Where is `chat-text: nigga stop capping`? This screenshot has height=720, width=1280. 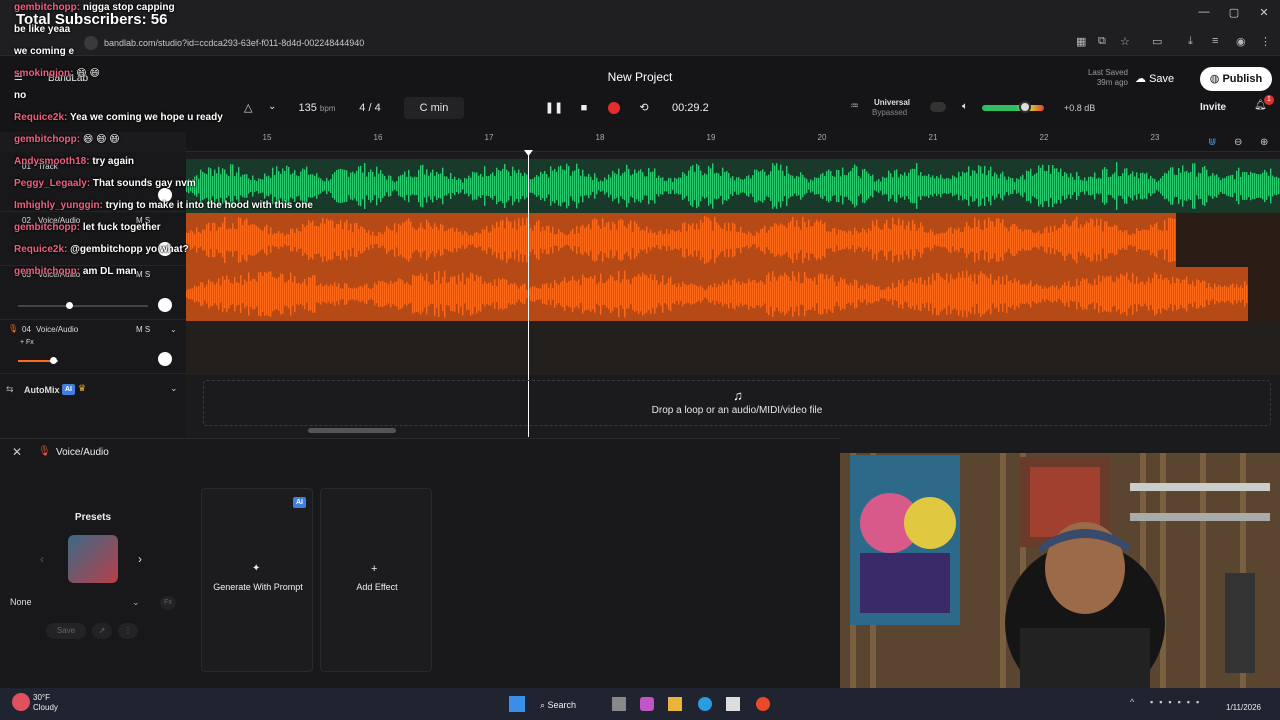
chat-text: nigga stop capping is located at coordinates (128, 7).